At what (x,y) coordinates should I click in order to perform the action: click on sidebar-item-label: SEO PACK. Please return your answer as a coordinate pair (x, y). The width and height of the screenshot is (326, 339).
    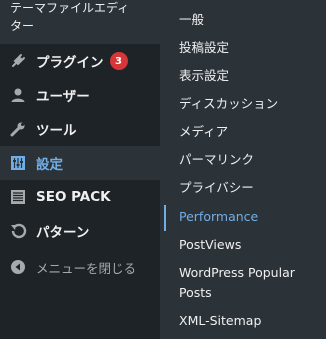
    Looking at the image, I should click on (73, 197).